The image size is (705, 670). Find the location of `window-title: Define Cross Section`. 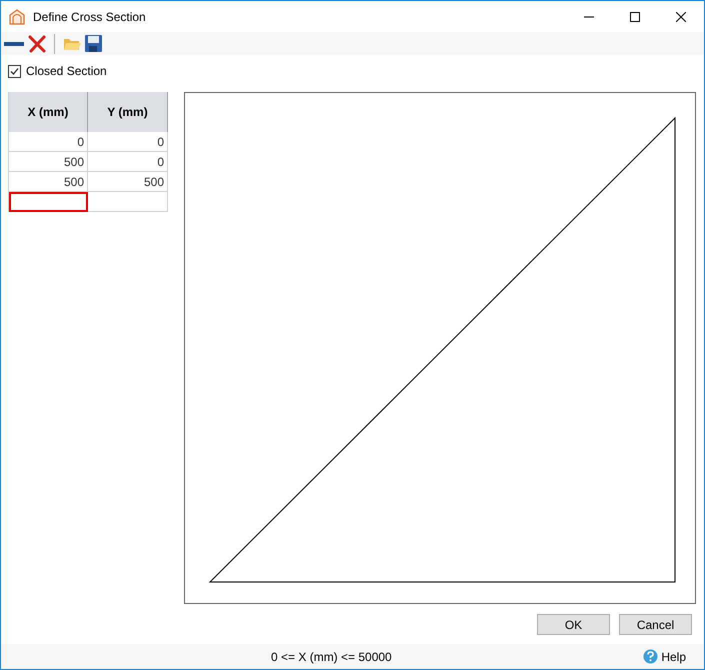

window-title: Define Cross Section is located at coordinates (89, 17).